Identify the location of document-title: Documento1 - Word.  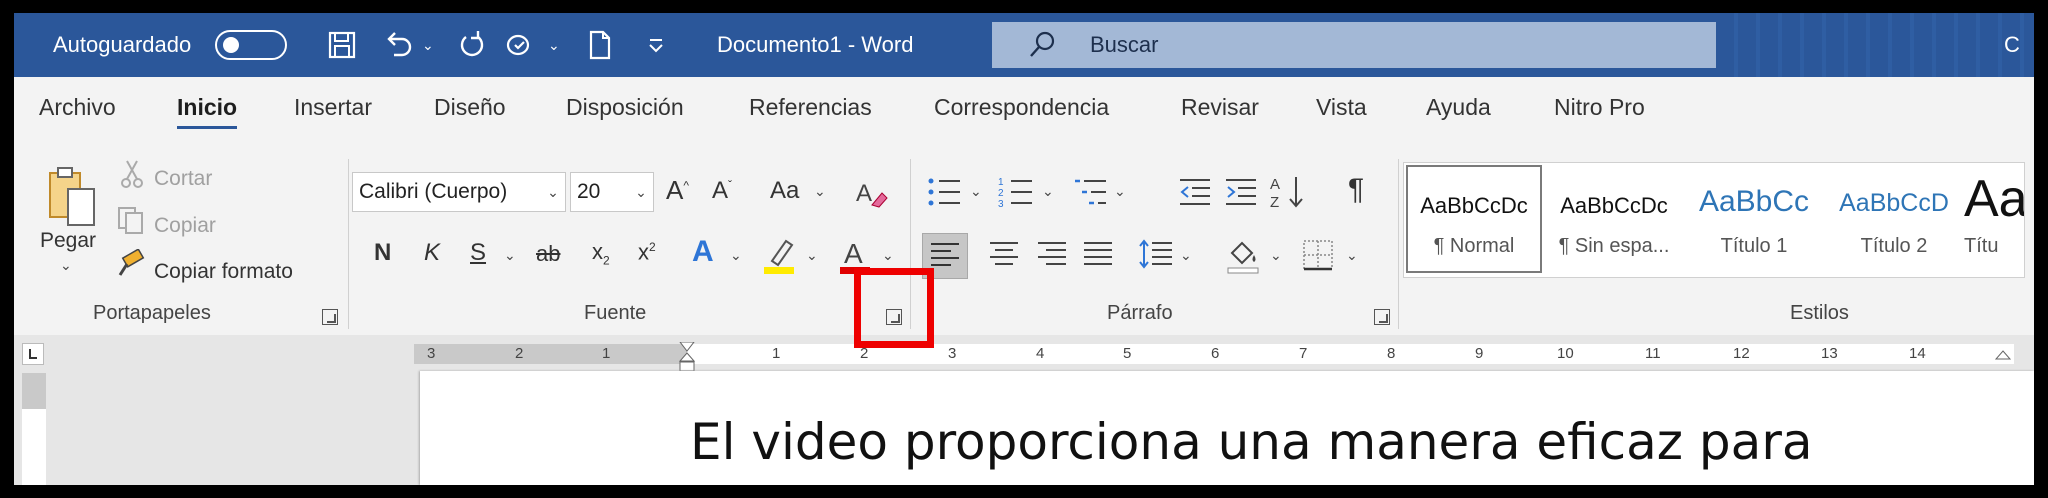
(815, 44).